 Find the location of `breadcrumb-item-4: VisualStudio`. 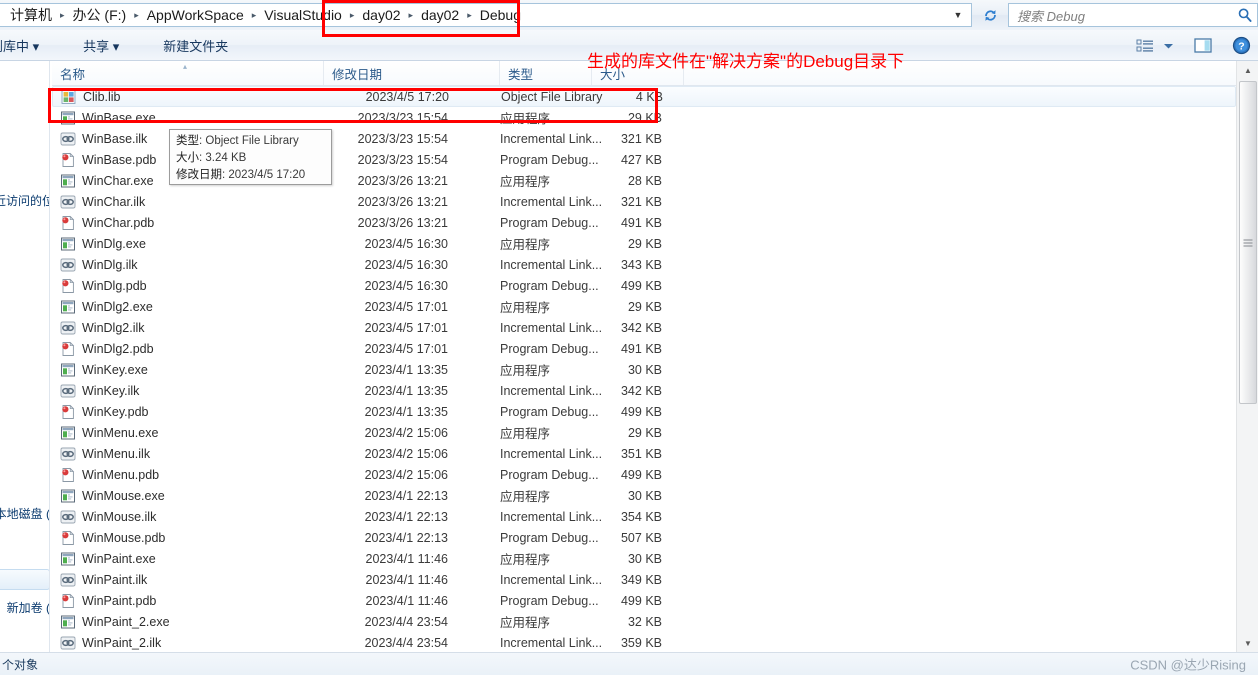

breadcrumb-item-4: VisualStudio is located at coordinates (303, 15).